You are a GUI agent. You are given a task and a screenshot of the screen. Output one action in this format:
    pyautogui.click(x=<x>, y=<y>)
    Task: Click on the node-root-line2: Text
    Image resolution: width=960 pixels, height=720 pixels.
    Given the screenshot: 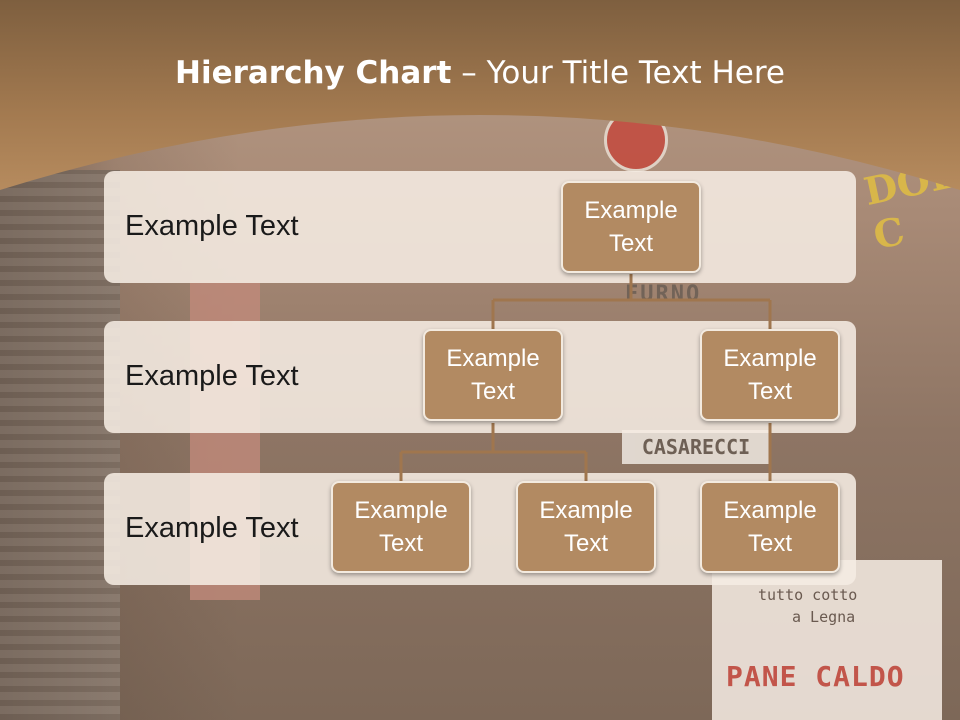 What is the action you would take?
    pyautogui.click(x=630, y=243)
    